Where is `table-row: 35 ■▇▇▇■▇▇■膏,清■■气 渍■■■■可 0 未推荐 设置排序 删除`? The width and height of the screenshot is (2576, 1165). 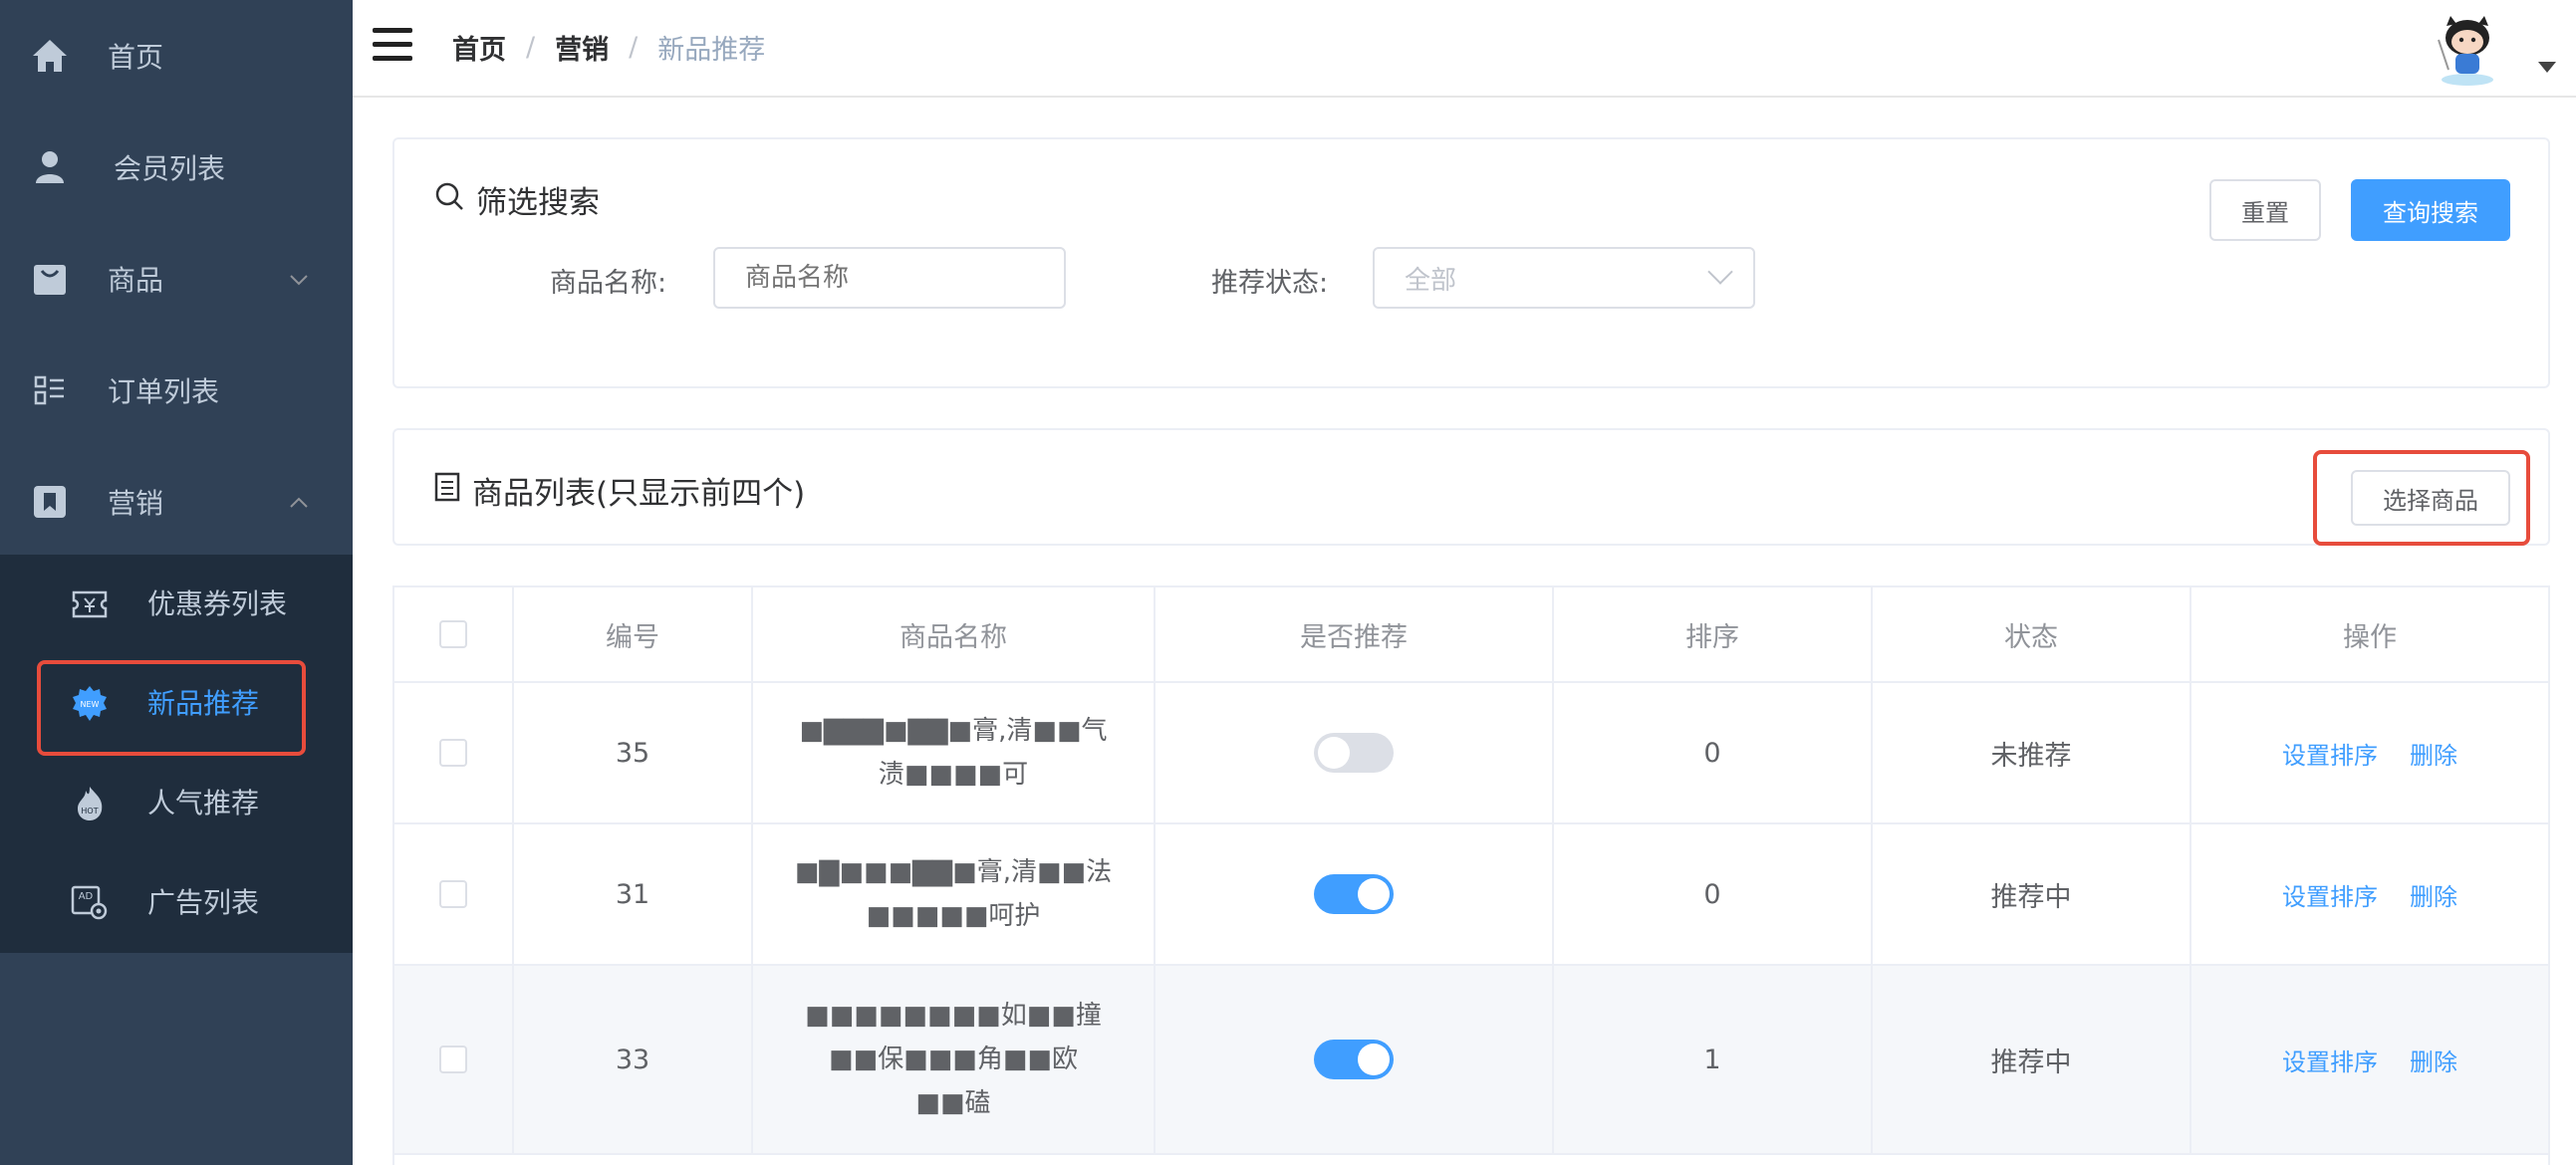
table-row: 35 ■▇▇▇■▇▇■膏,清■■气 渍■■■■可 0 未推荐 设置排序 删除 is located at coordinates (1471, 754).